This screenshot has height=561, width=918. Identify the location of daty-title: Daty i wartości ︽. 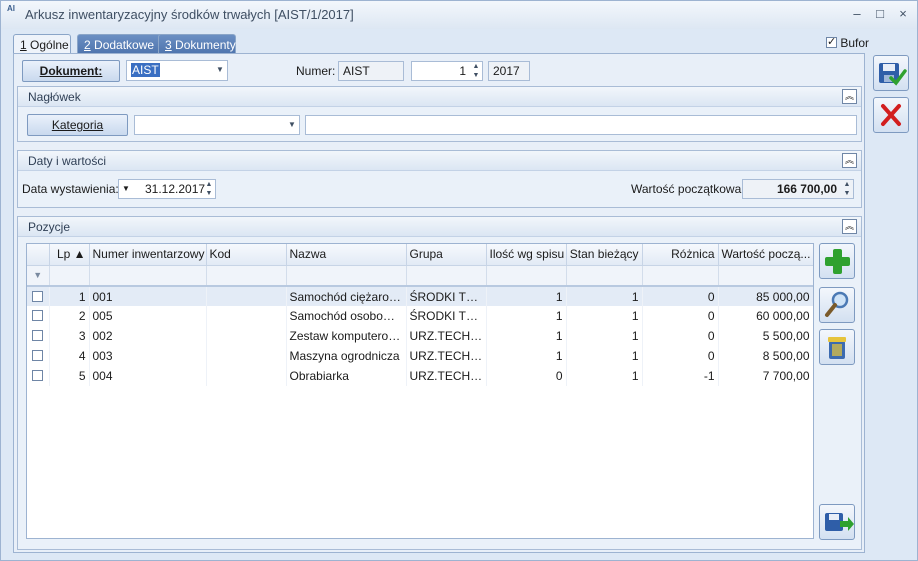
(439, 161).